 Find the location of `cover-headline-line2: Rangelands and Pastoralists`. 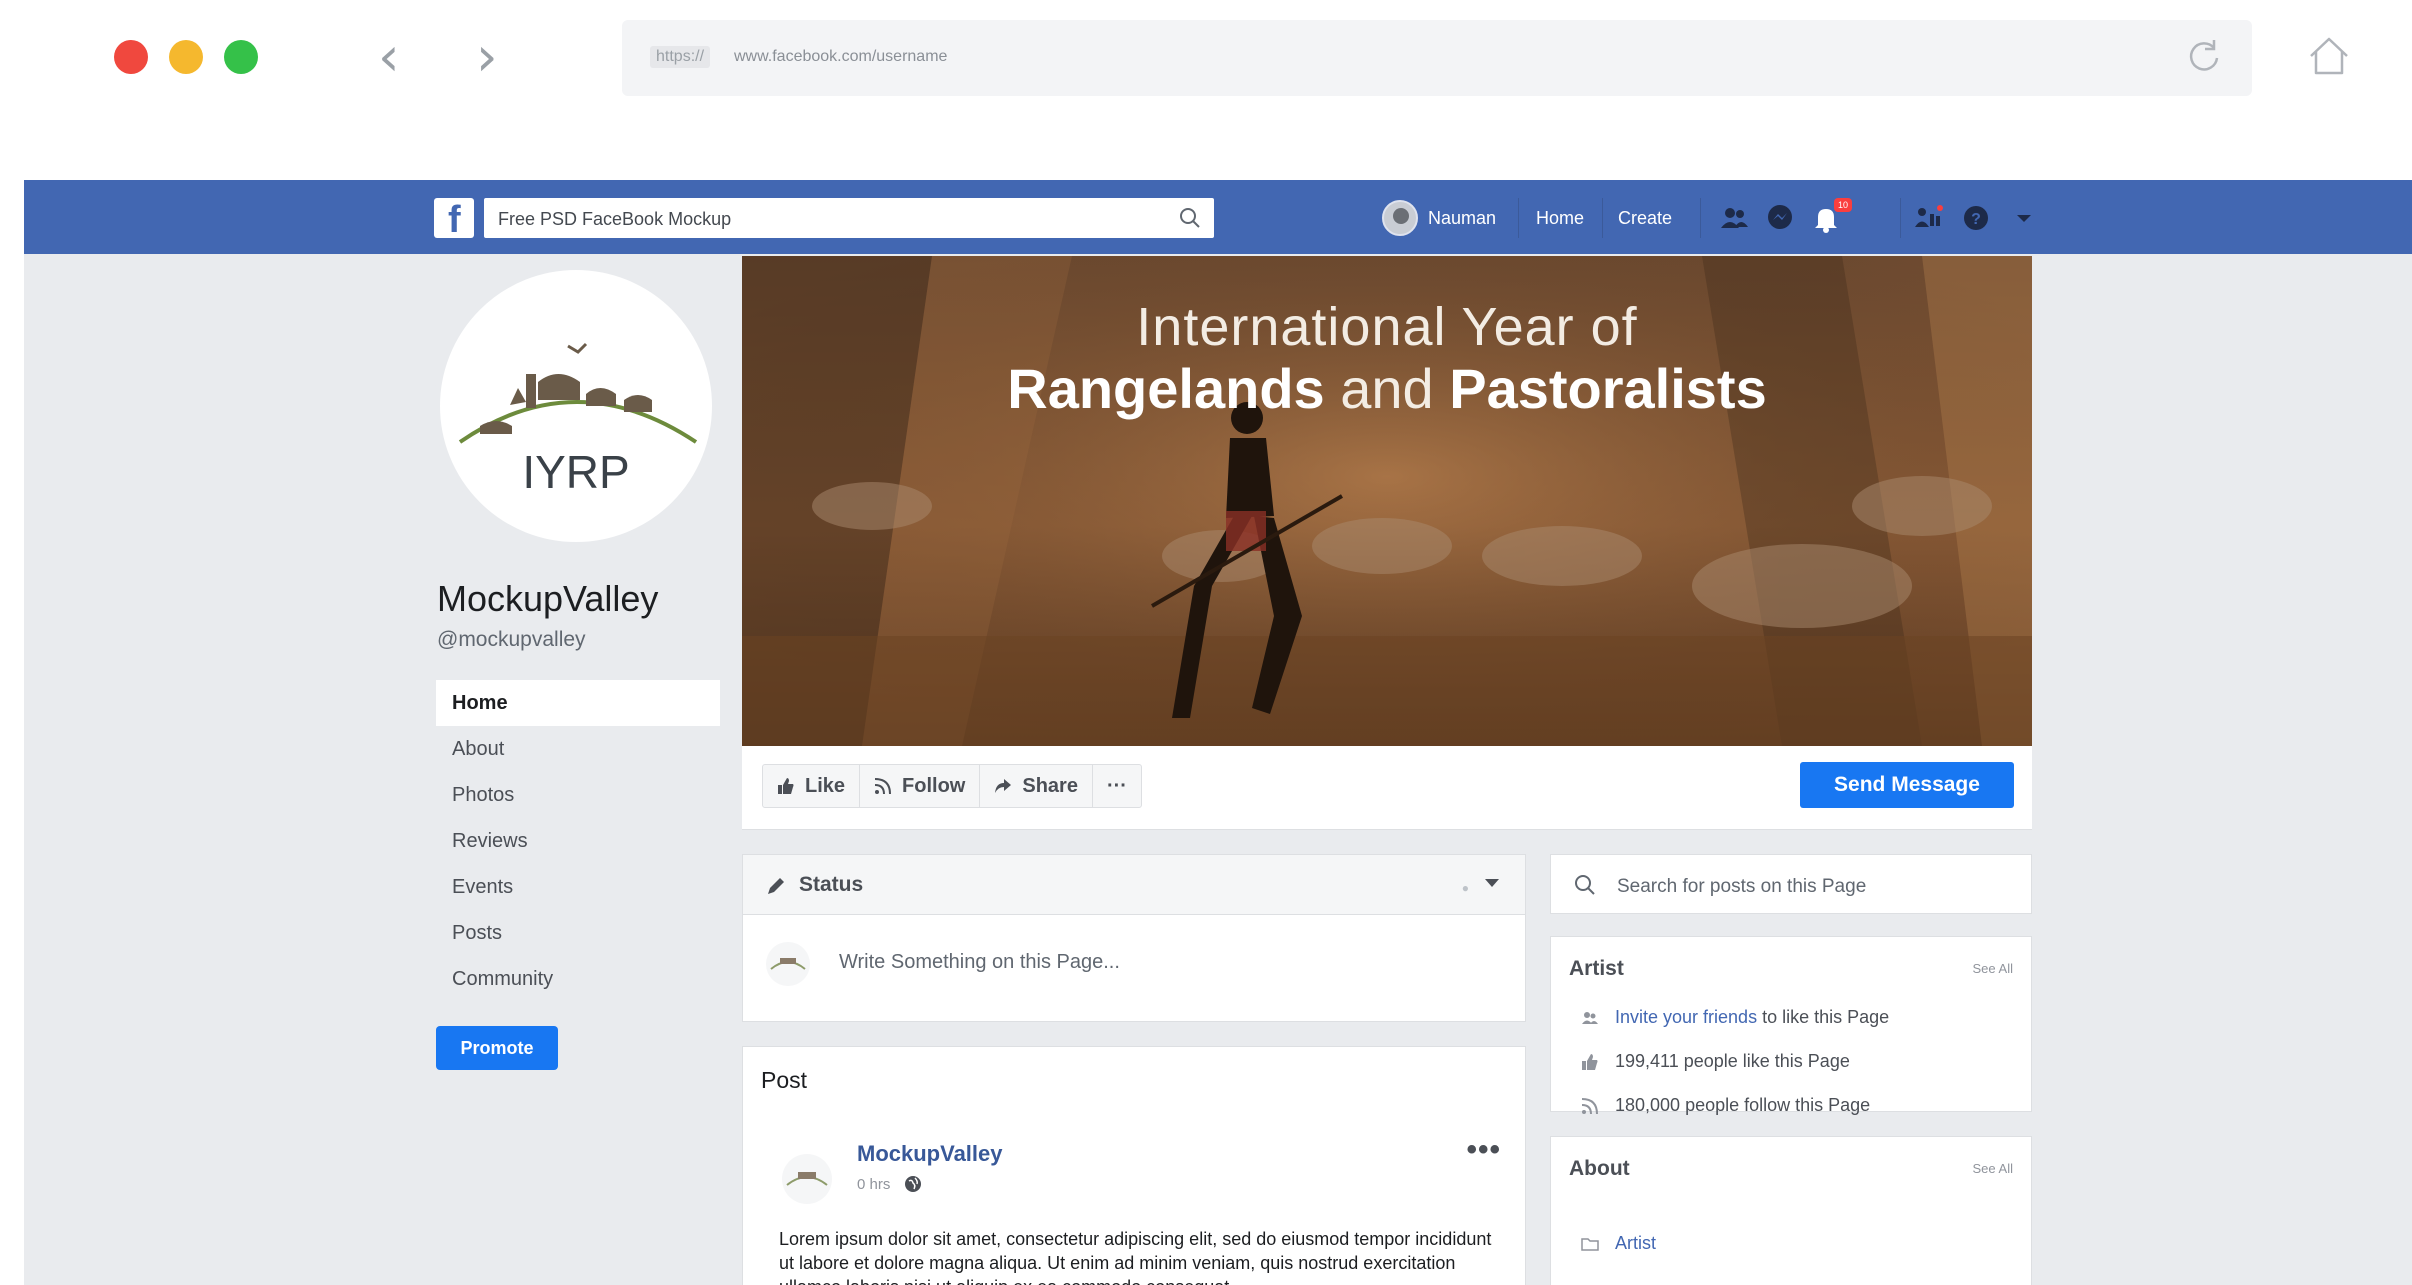

cover-headline-line2: Rangelands and Pastoralists is located at coordinates (1387, 388).